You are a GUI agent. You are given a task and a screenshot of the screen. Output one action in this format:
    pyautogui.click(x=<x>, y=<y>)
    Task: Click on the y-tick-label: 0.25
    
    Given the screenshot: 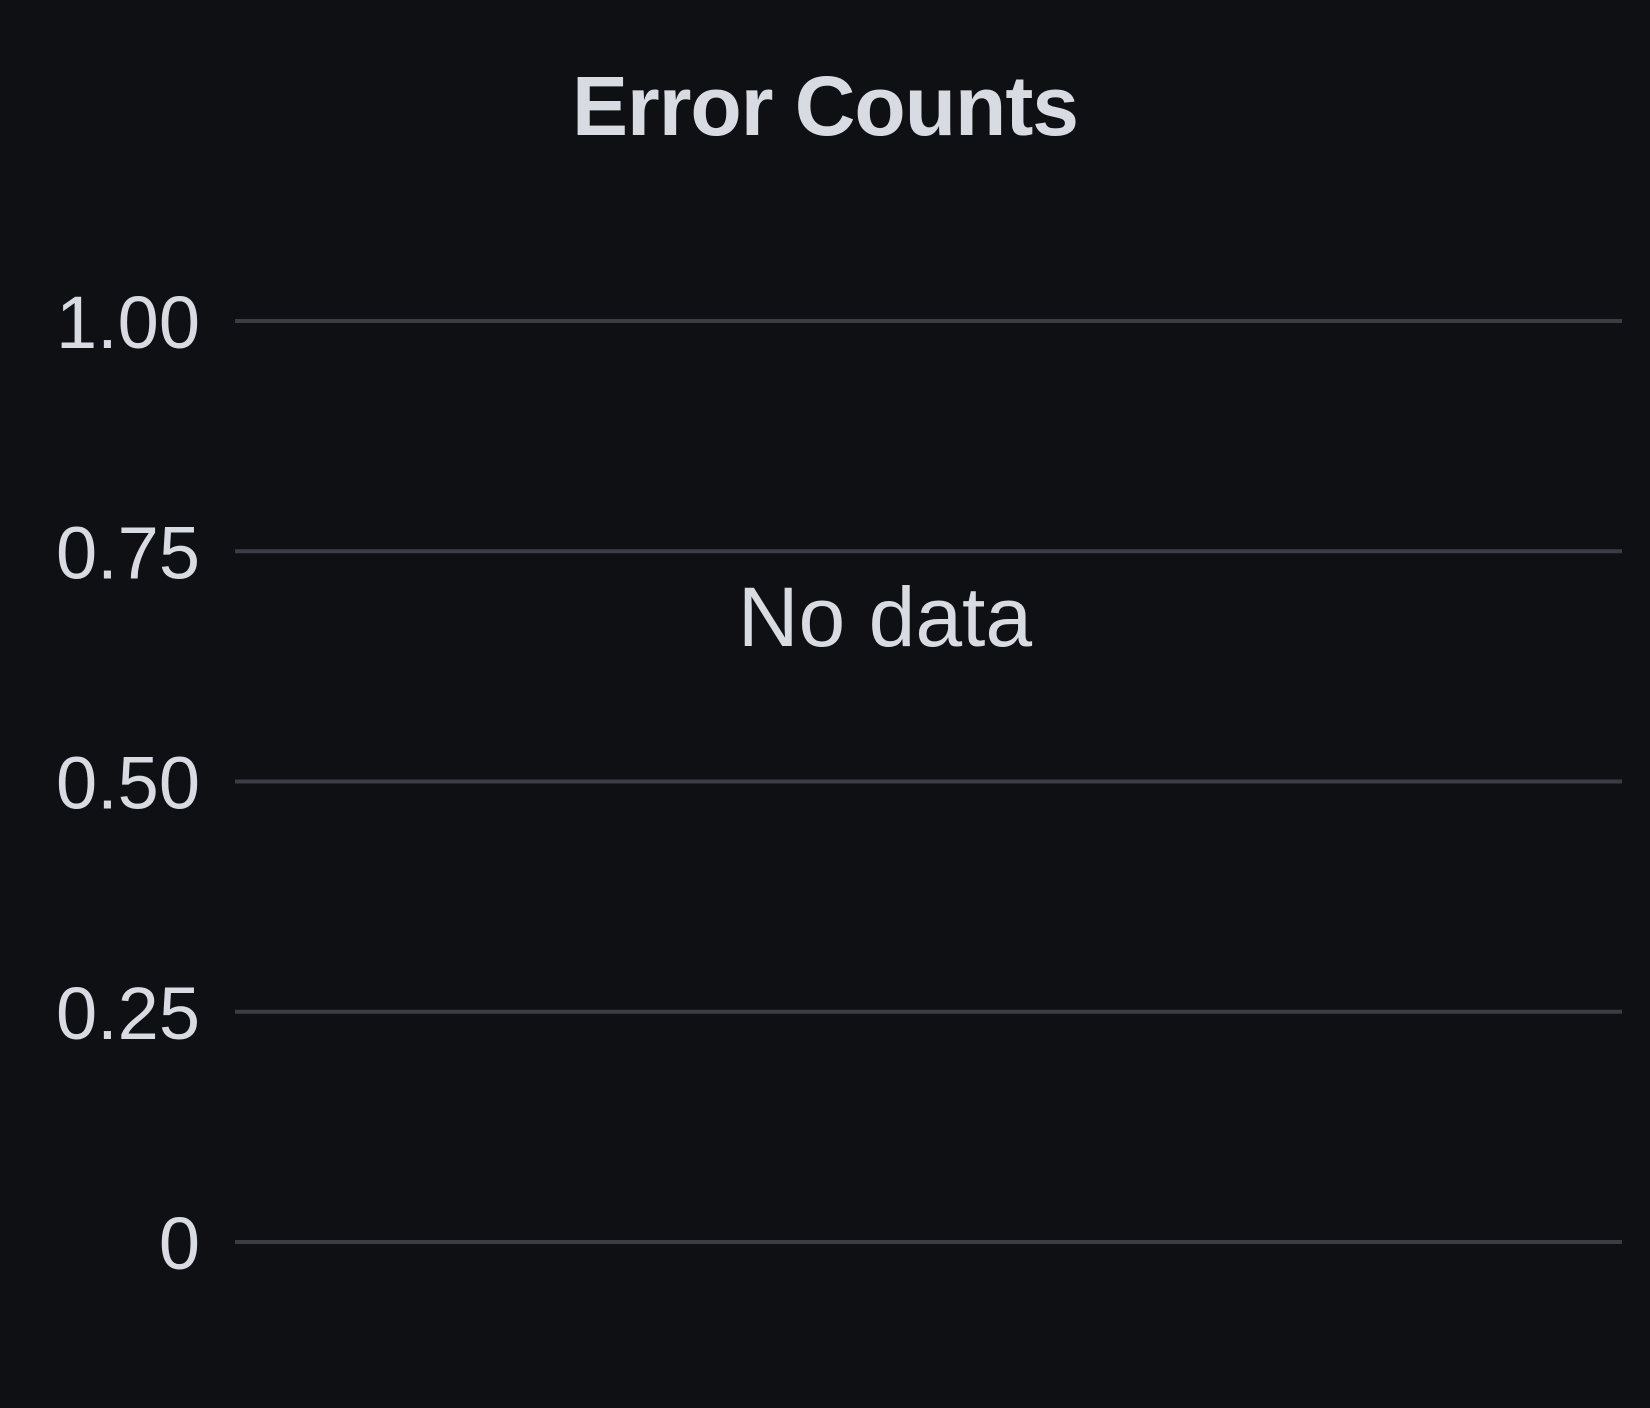 What is the action you would take?
    pyautogui.click(x=128, y=1013)
    